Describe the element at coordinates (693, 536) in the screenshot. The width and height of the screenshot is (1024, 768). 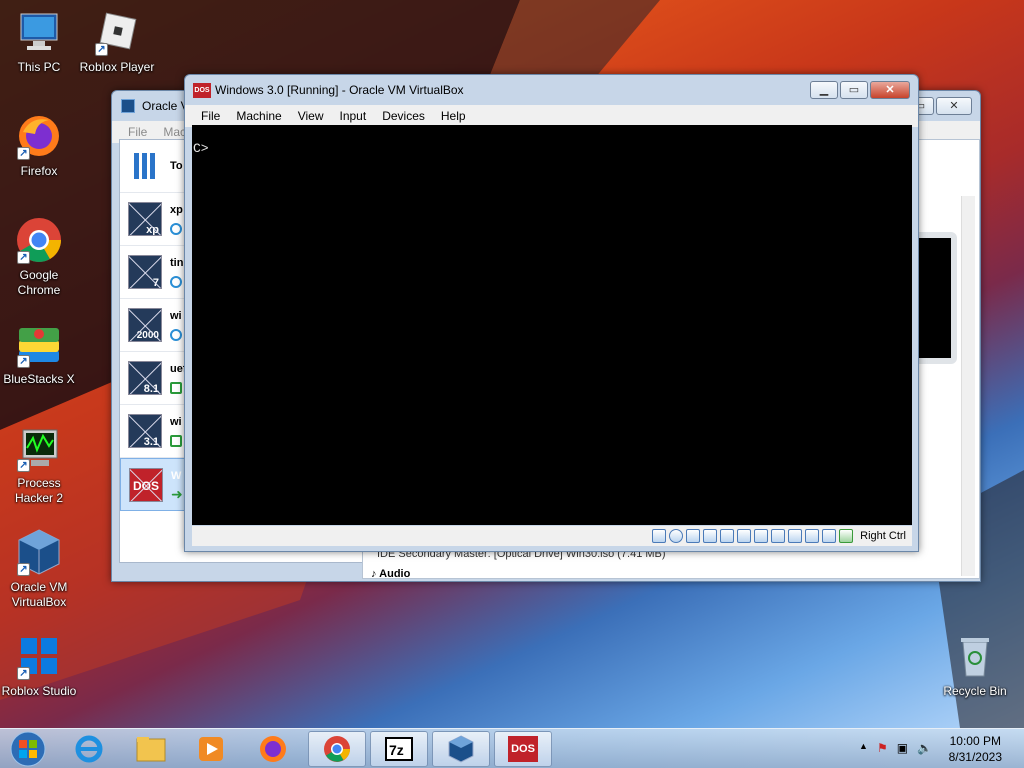
I see `floppy-icon` at that location.